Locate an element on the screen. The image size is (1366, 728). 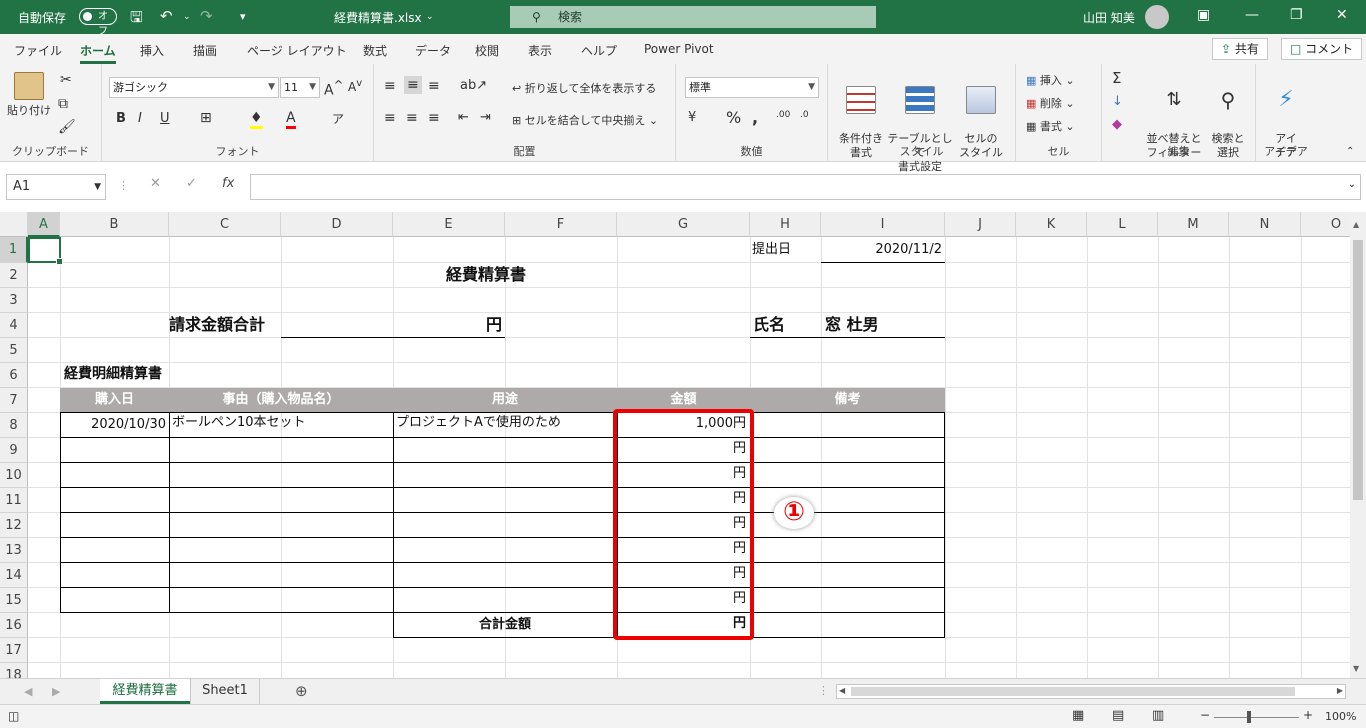
user-name: 山田 知美 is located at coordinates (1109, 17).